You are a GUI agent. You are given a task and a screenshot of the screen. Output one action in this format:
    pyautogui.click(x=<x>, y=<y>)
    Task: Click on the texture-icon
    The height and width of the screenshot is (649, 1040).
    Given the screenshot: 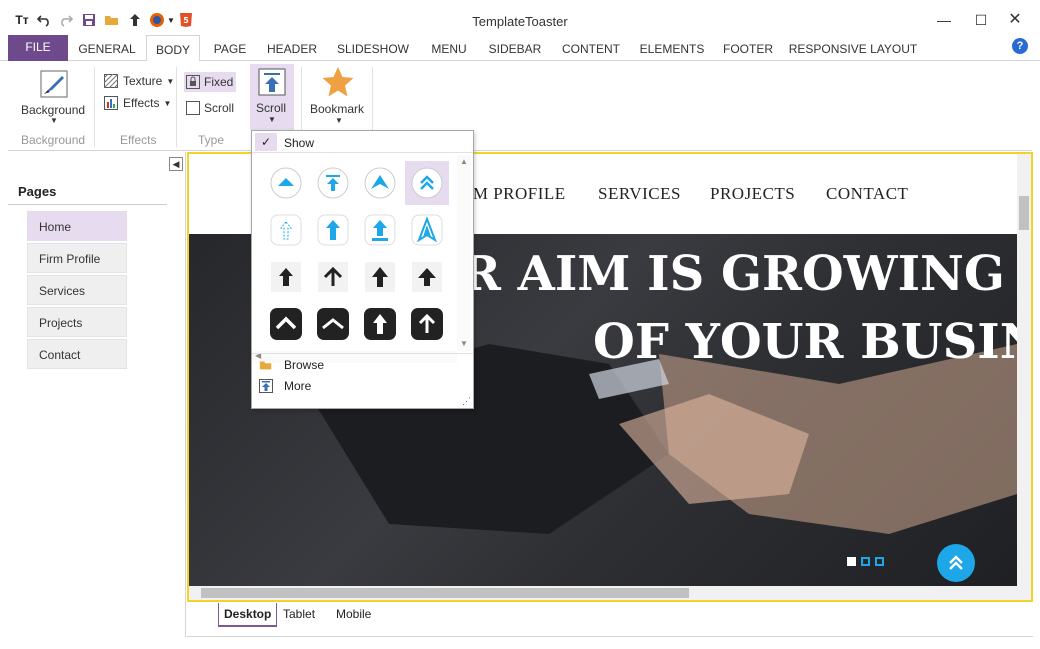 What is the action you would take?
    pyautogui.click(x=111, y=81)
    